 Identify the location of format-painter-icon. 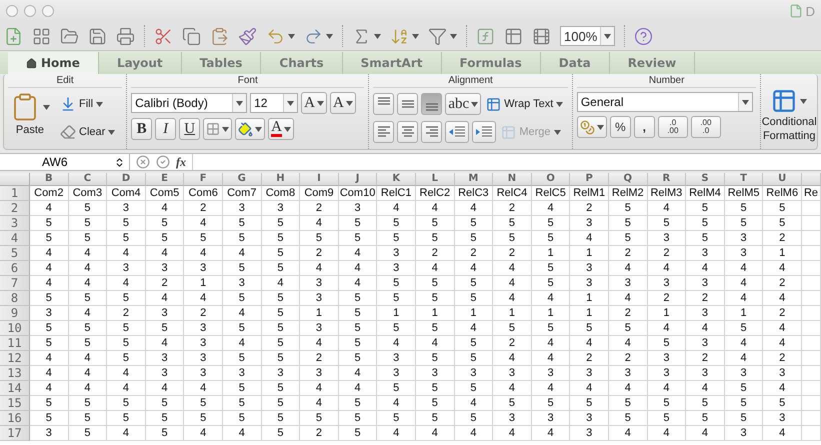
(247, 36).